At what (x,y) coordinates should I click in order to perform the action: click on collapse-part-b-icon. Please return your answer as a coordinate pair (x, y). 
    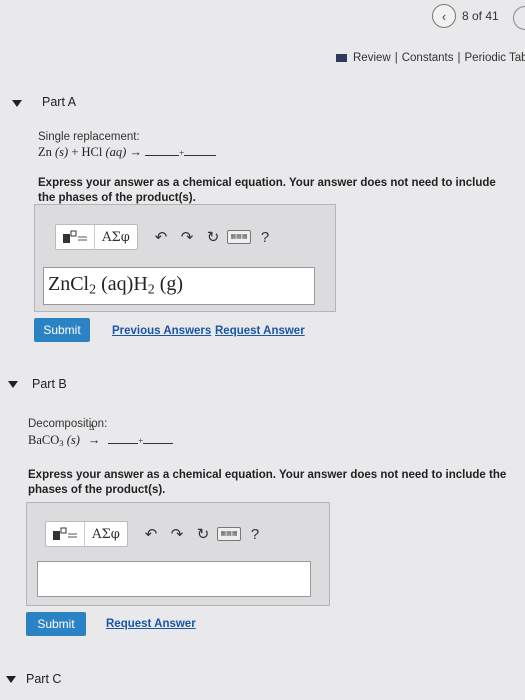
    Looking at the image, I should click on (13, 384).